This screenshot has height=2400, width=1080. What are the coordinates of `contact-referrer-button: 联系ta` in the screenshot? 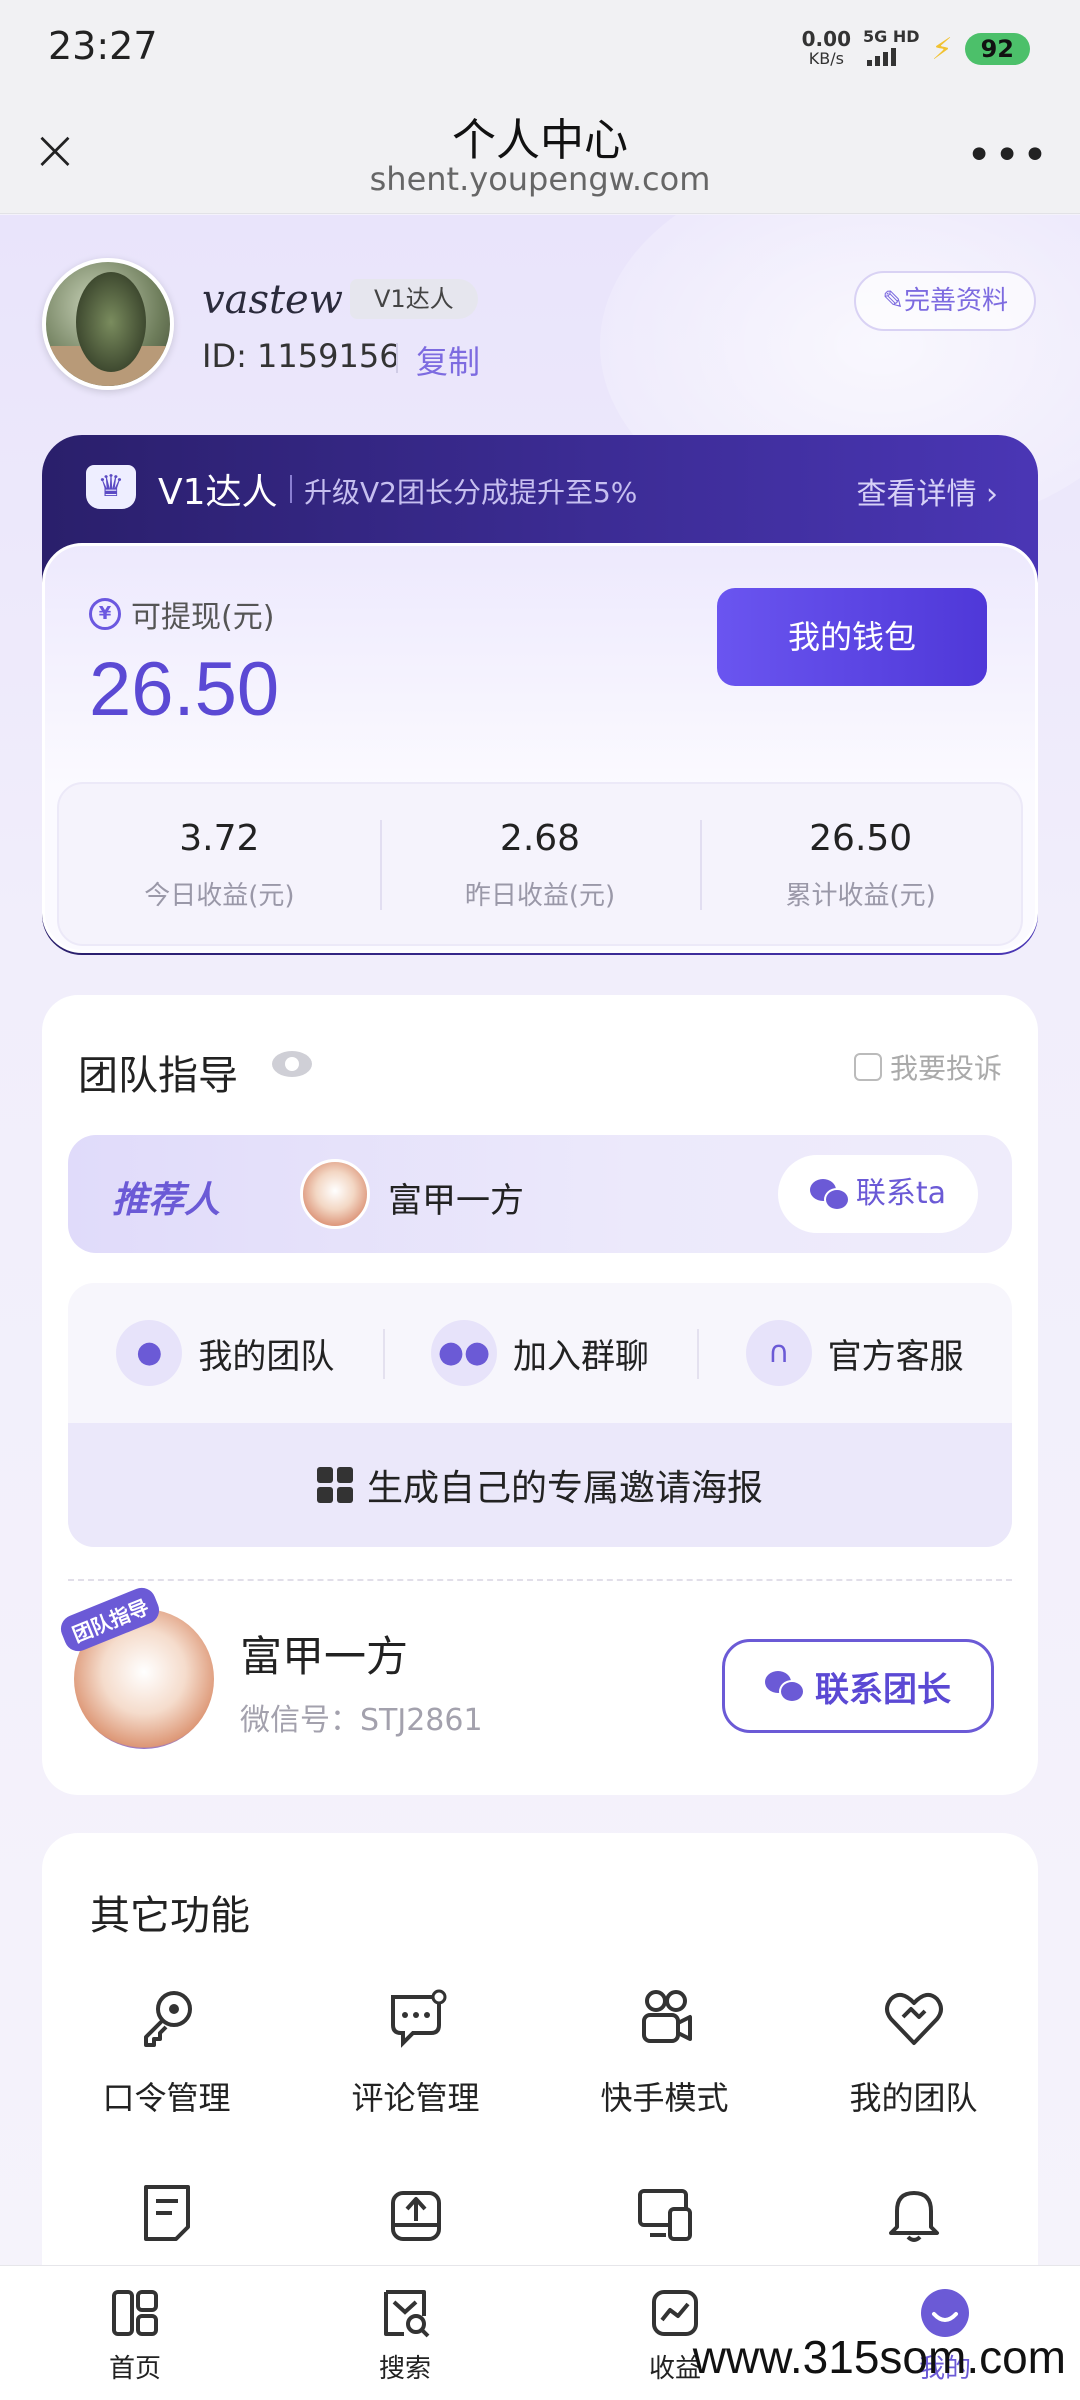 It's located at (877, 1194).